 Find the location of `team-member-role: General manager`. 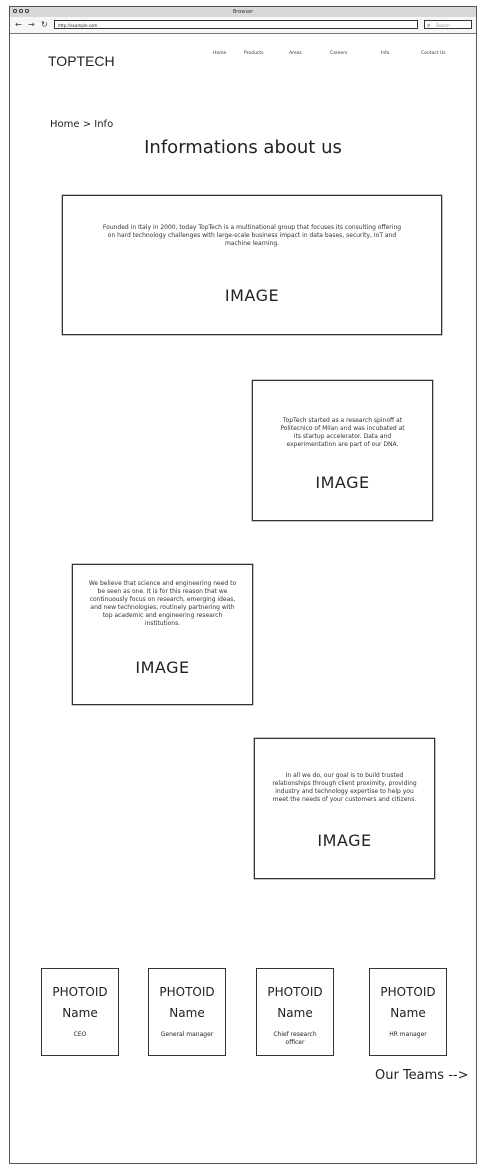

team-member-role: General manager is located at coordinates (187, 1034).